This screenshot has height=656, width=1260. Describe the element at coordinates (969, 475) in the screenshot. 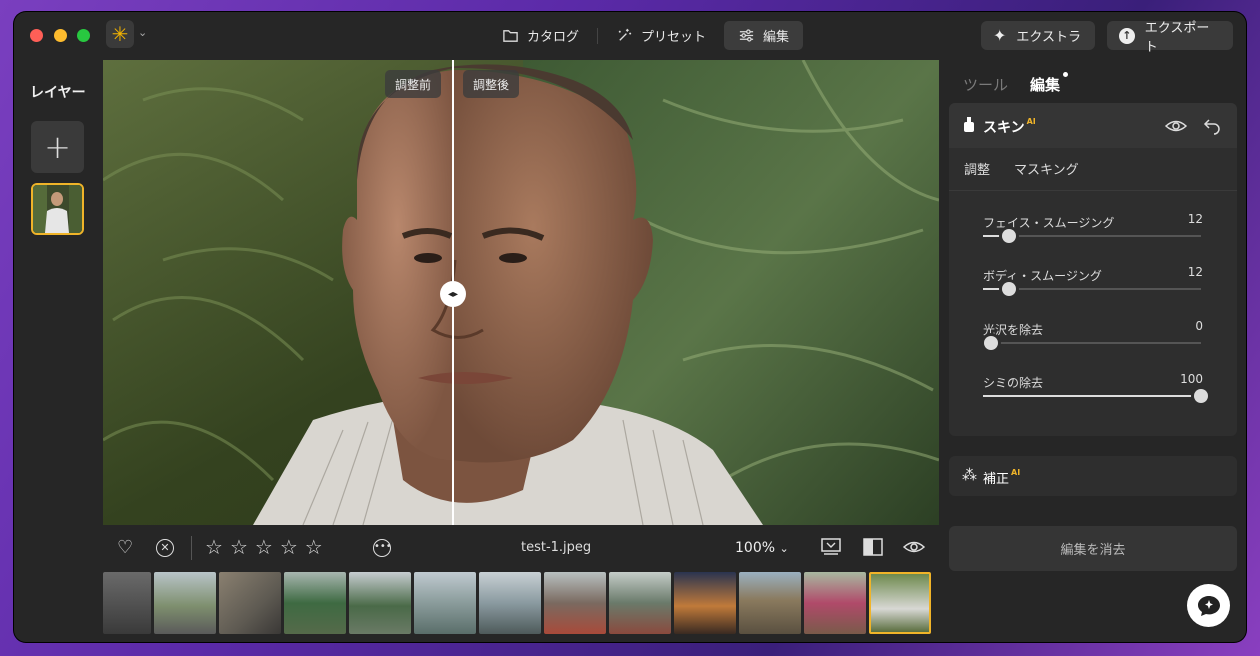

I see `sparkle-burst-icon: ⁂` at that location.